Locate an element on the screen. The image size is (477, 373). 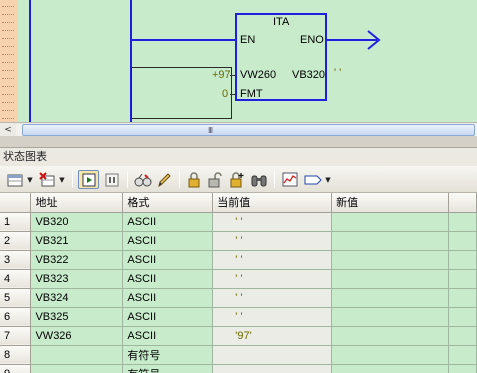
column-header-extra is located at coordinates (462, 203).